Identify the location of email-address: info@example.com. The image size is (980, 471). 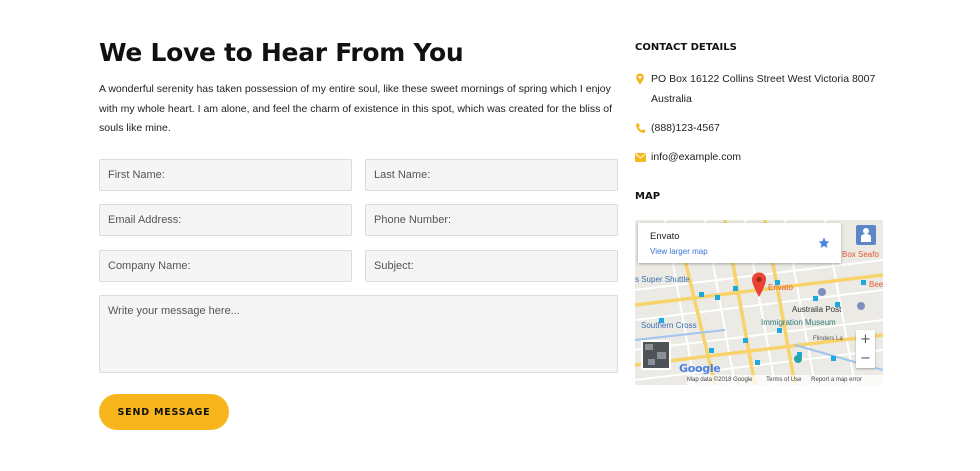
(696, 157).